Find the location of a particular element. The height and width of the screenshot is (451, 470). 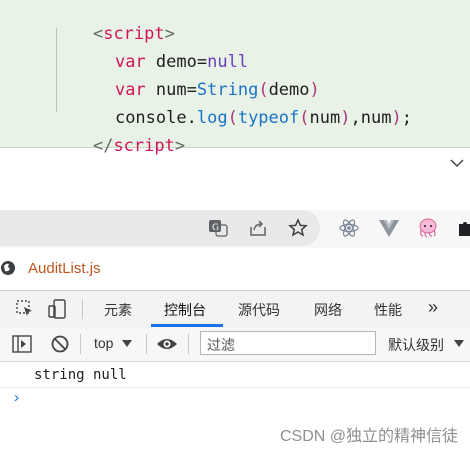

levels-dropdown-arrow-icon is located at coordinates (459, 344).